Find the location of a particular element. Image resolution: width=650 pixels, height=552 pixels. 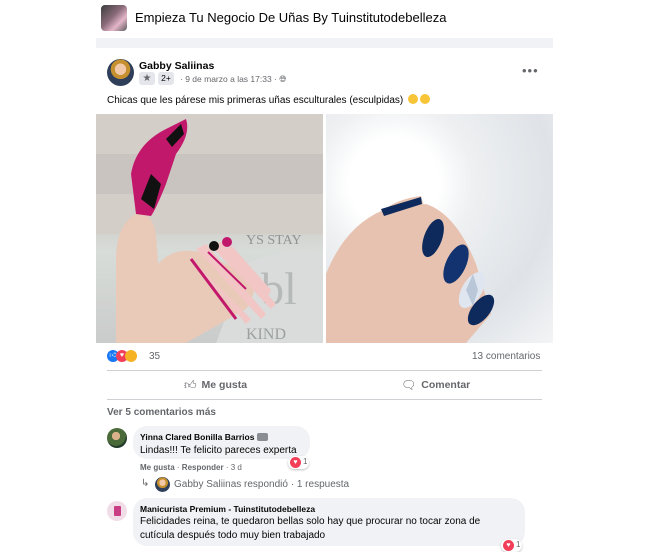

love-reaction-icon: ♥ is located at coordinates (295, 462).